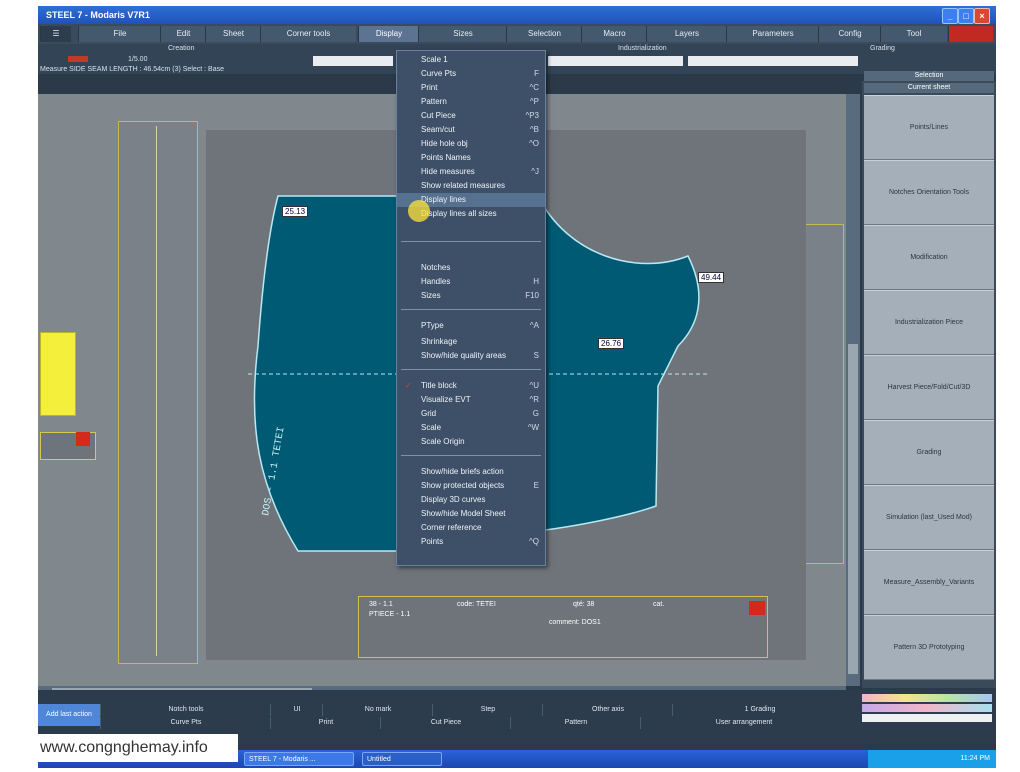 This screenshot has width=1020, height=772. I want to click on minimize-icon: _, so click(950, 16).